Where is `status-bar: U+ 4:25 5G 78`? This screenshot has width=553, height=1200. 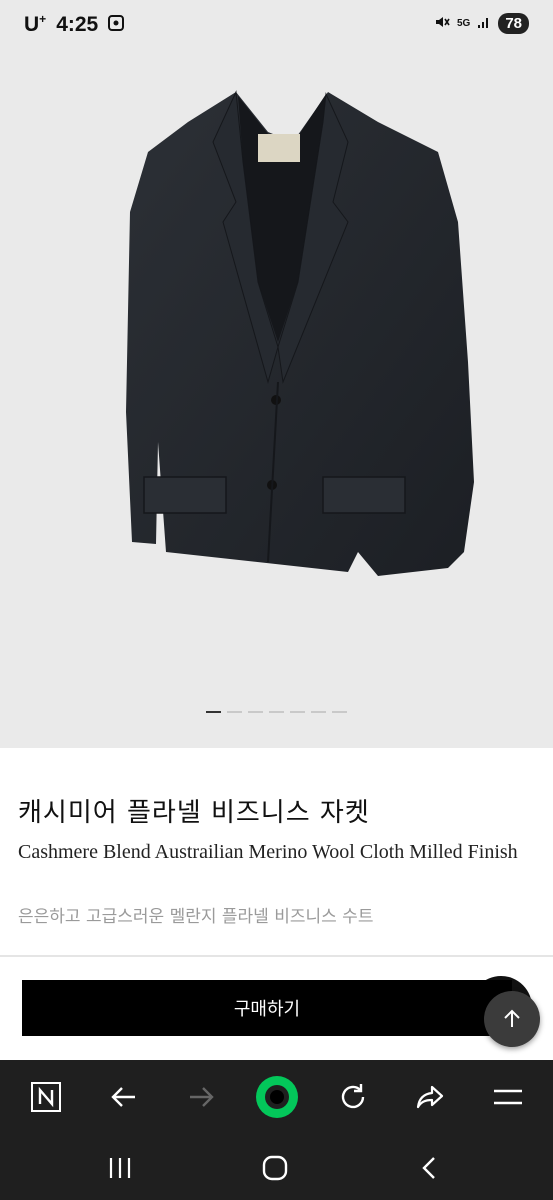 status-bar: U+ 4:25 5G 78 is located at coordinates (276, 26).